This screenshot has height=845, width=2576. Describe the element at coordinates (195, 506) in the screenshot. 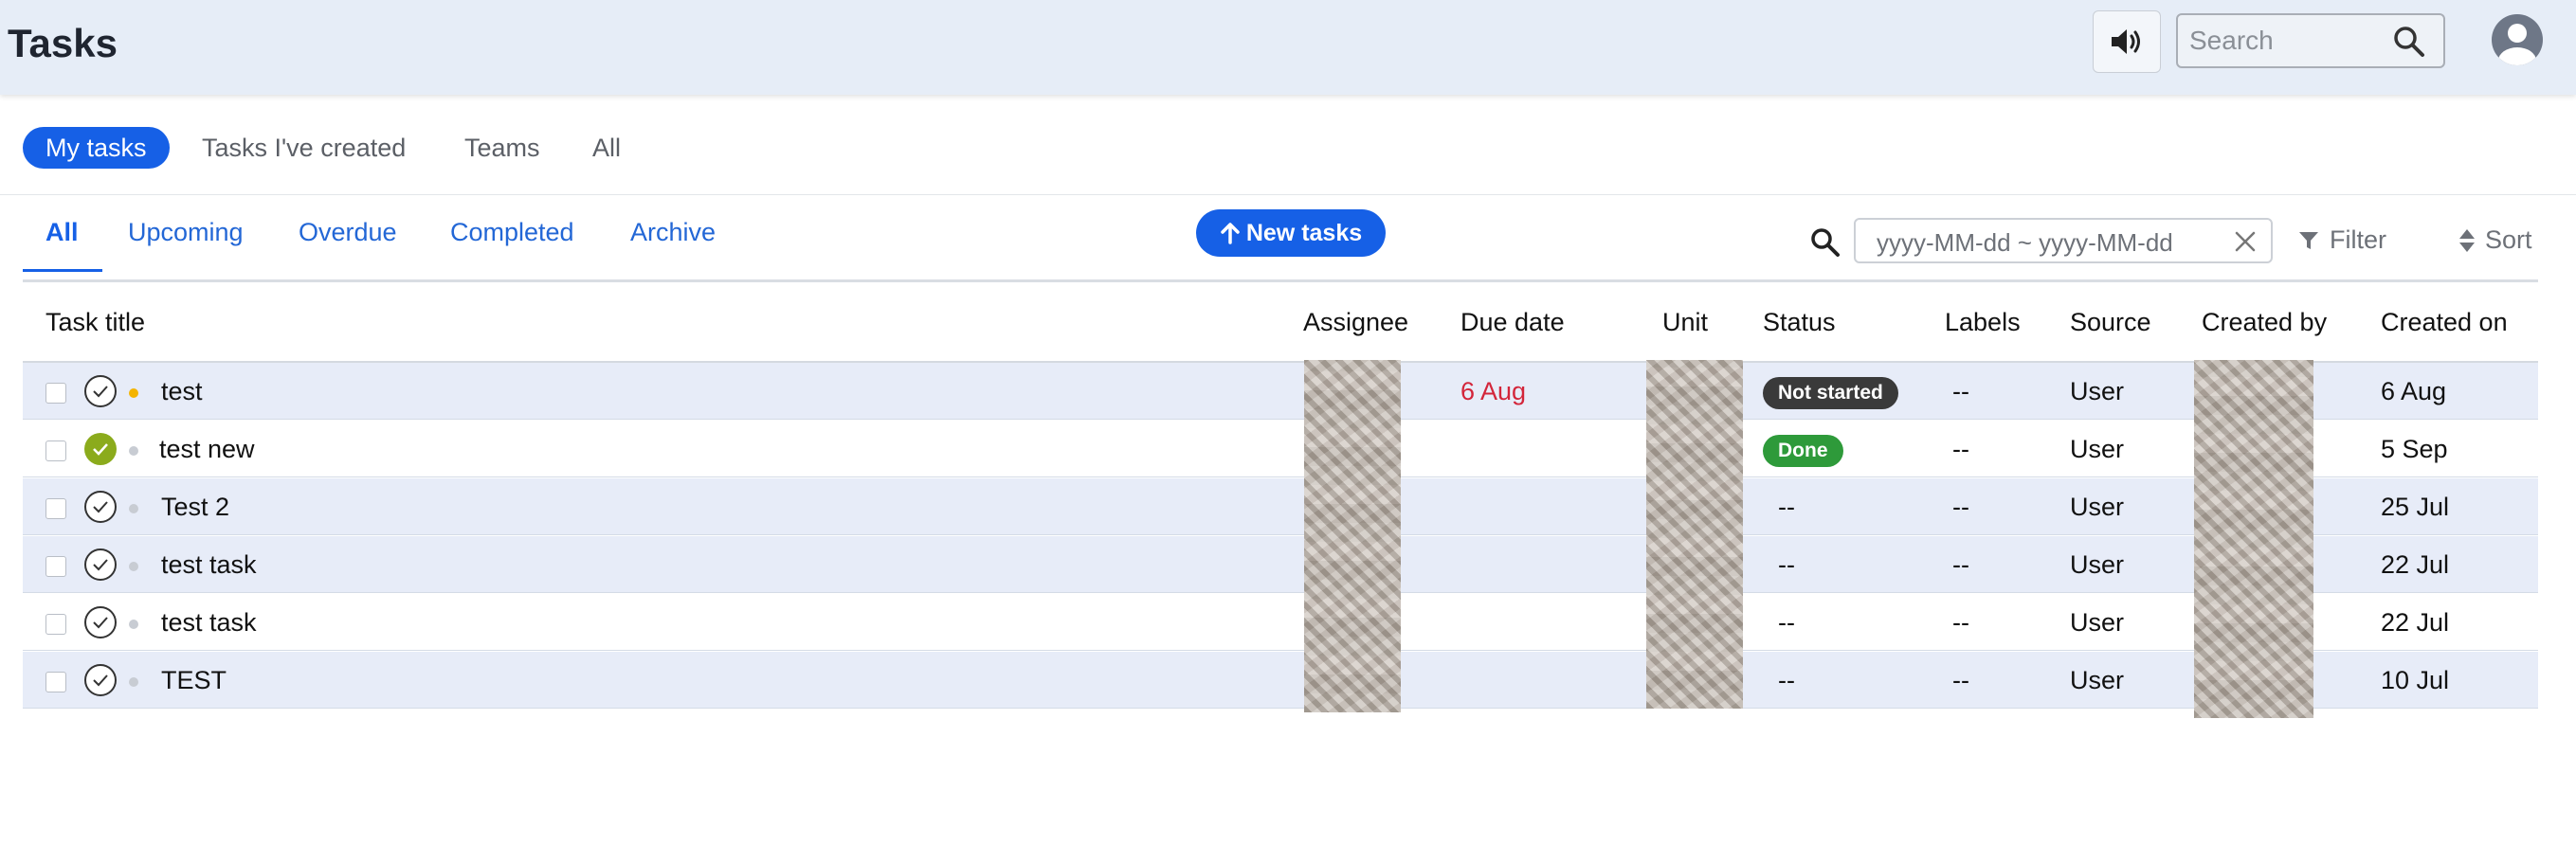

I see `task-title: Test 2` at that location.